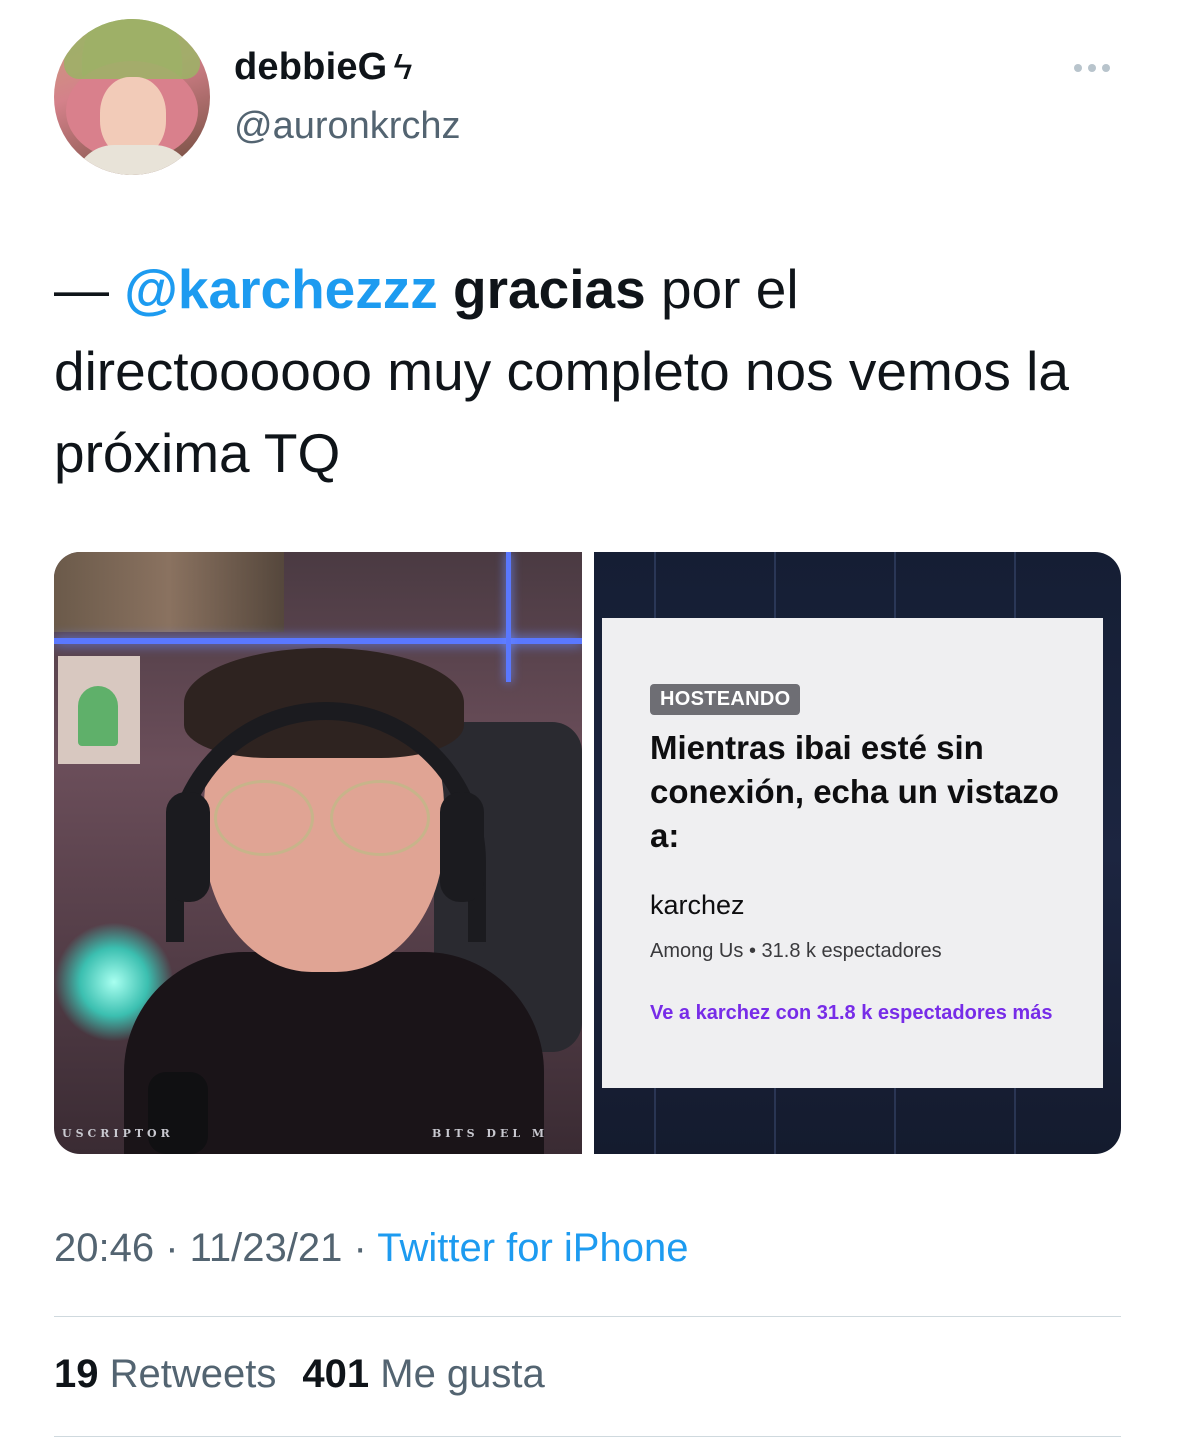 This screenshot has height=1439, width=1178. I want to click on tweet-date: 11/23/21, so click(266, 1248).